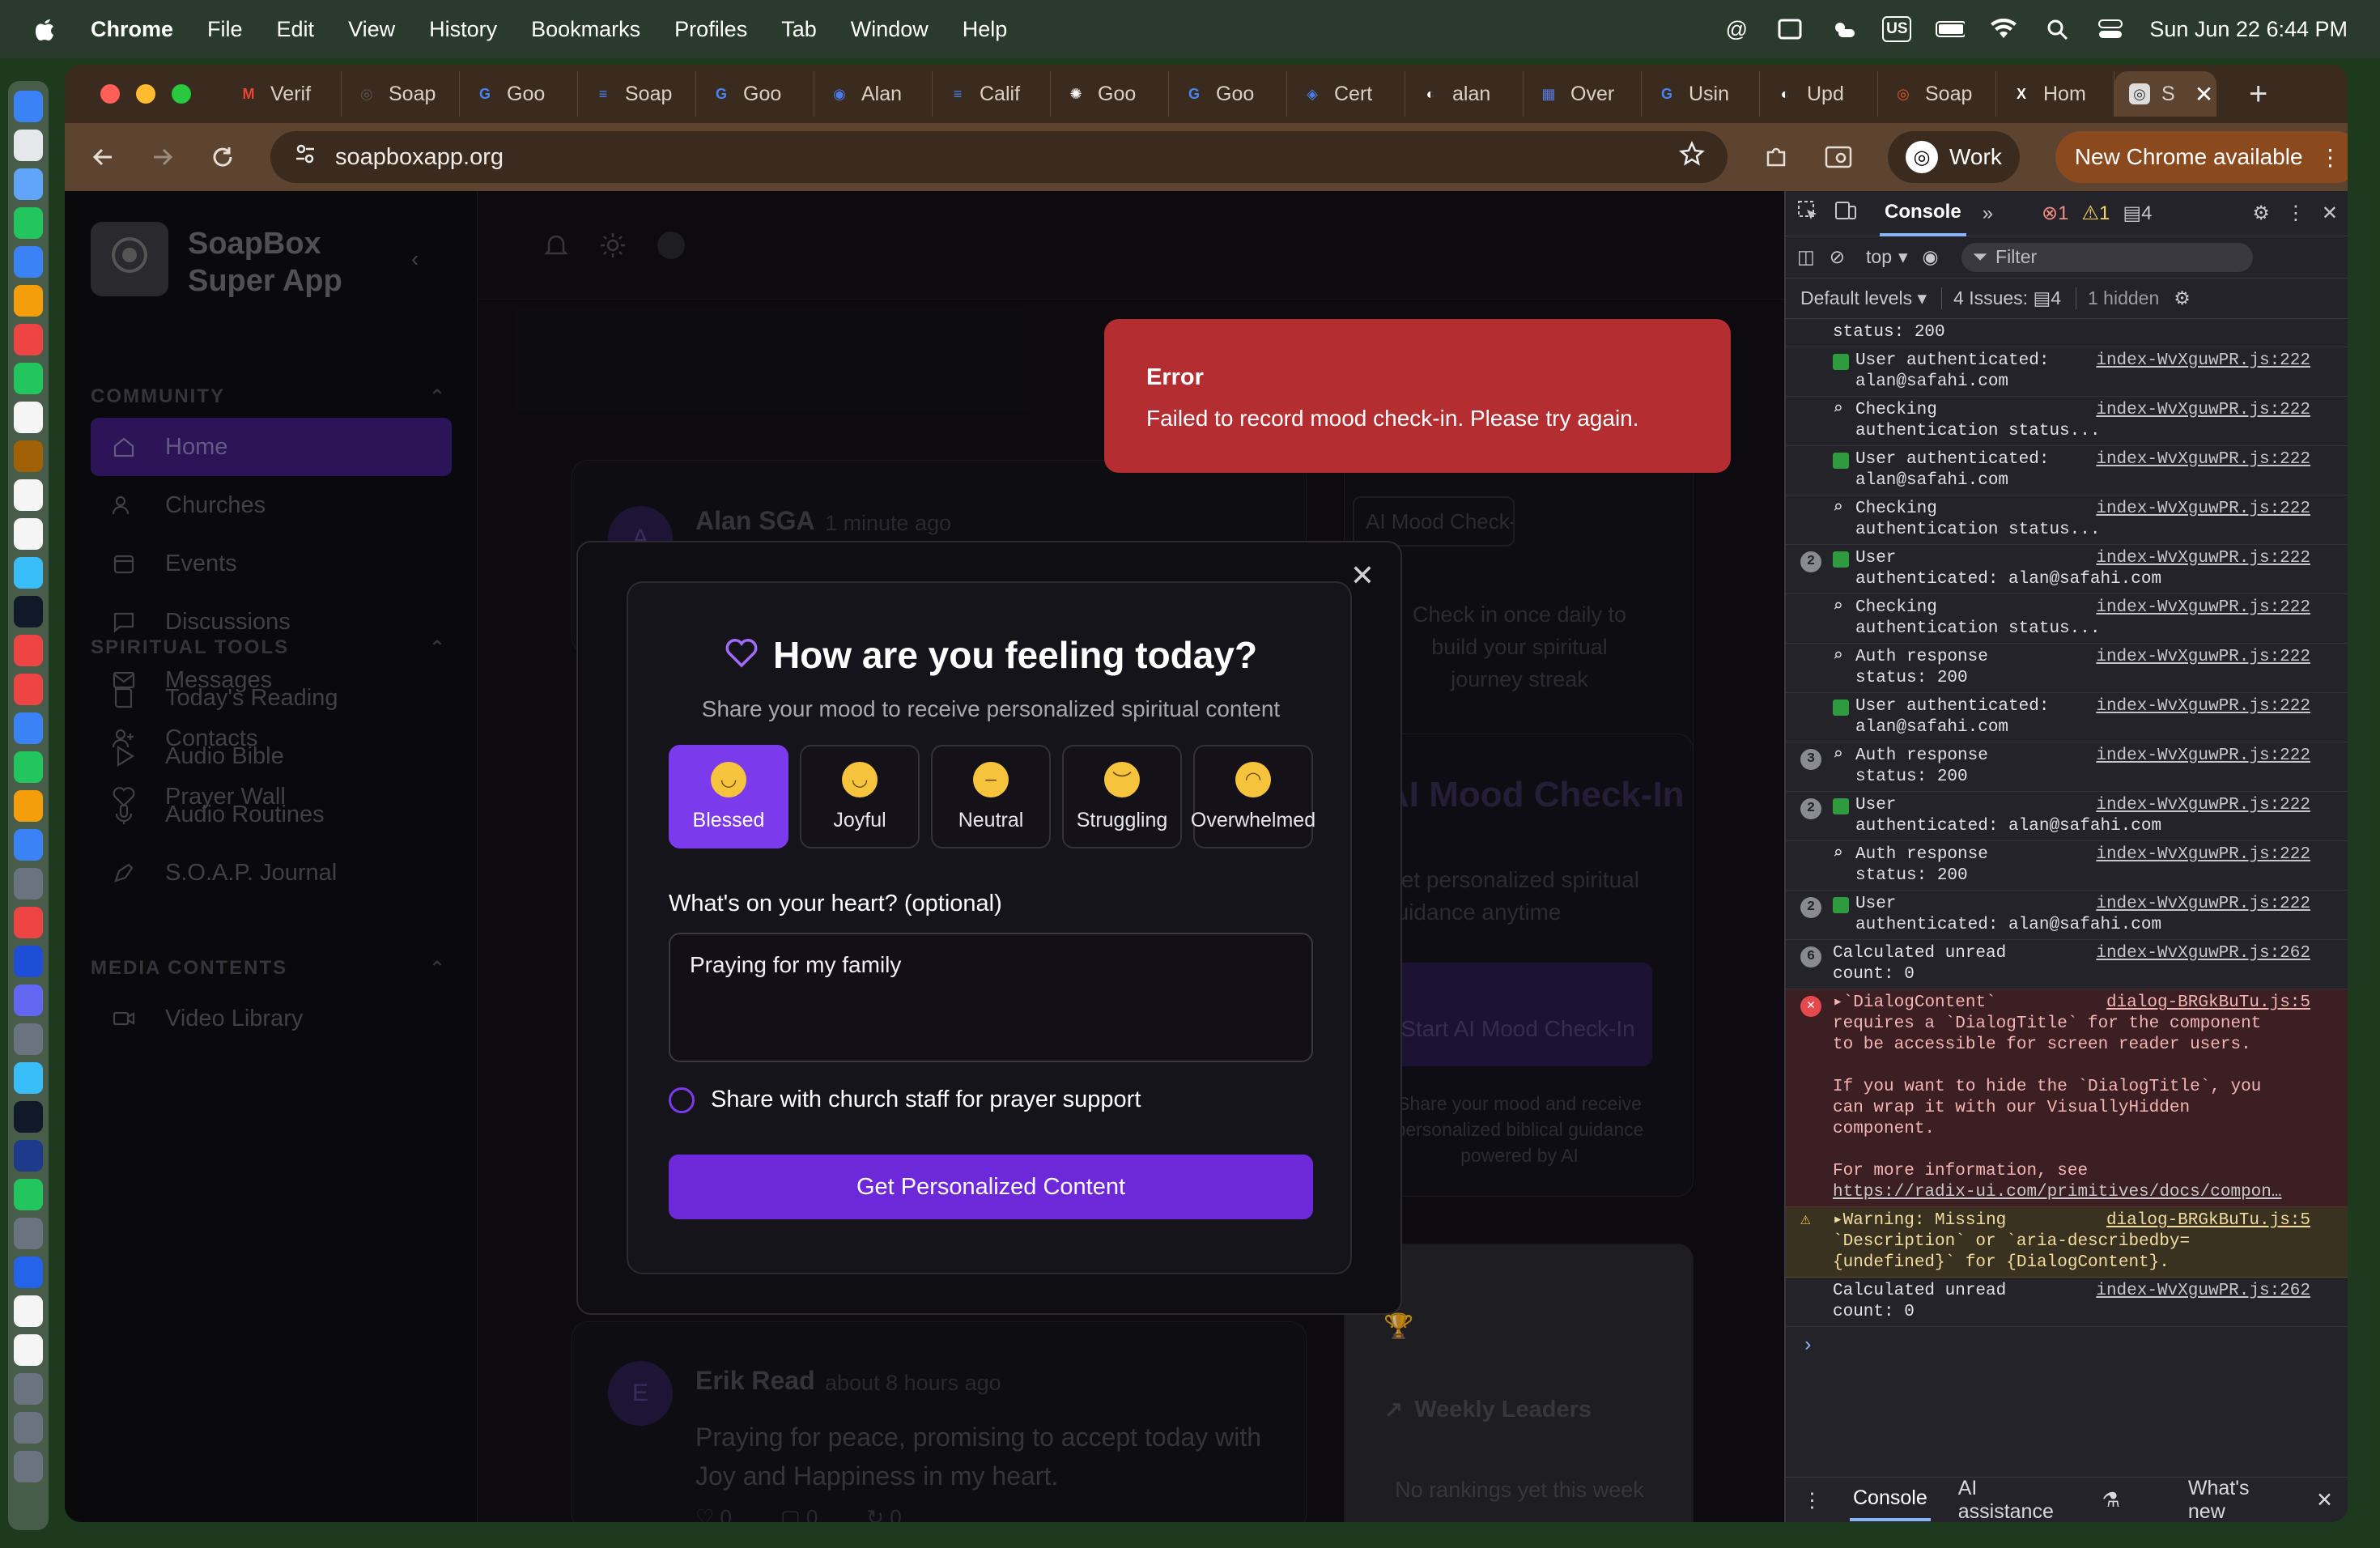  Describe the element at coordinates (371, 29) in the screenshot. I see `menu-view: View` at that location.